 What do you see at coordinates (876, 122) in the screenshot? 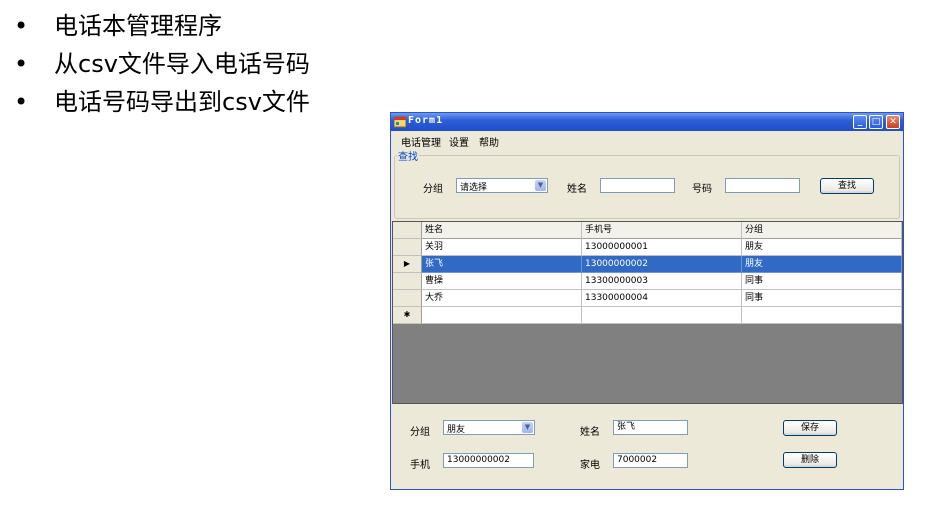
I see `maximize-button: □` at bounding box center [876, 122].